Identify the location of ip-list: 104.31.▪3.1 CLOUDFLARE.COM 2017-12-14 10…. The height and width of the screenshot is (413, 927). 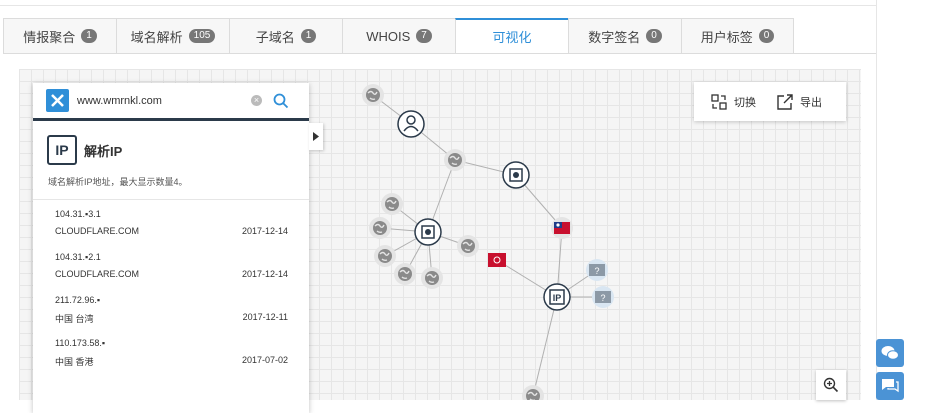
(171, 289).